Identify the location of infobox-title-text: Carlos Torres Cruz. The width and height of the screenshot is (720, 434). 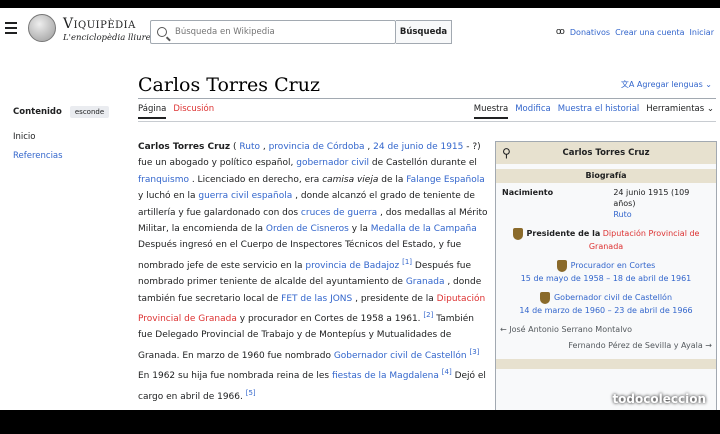
(606, 153).